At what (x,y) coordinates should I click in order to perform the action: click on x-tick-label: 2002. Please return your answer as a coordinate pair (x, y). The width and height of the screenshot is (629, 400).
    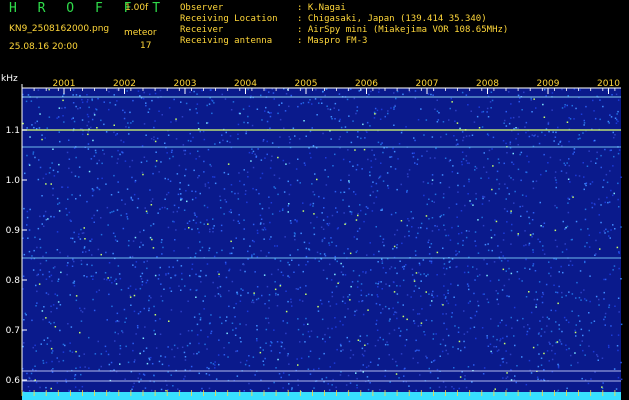
    Looking at the image, I should click on (124, 84).